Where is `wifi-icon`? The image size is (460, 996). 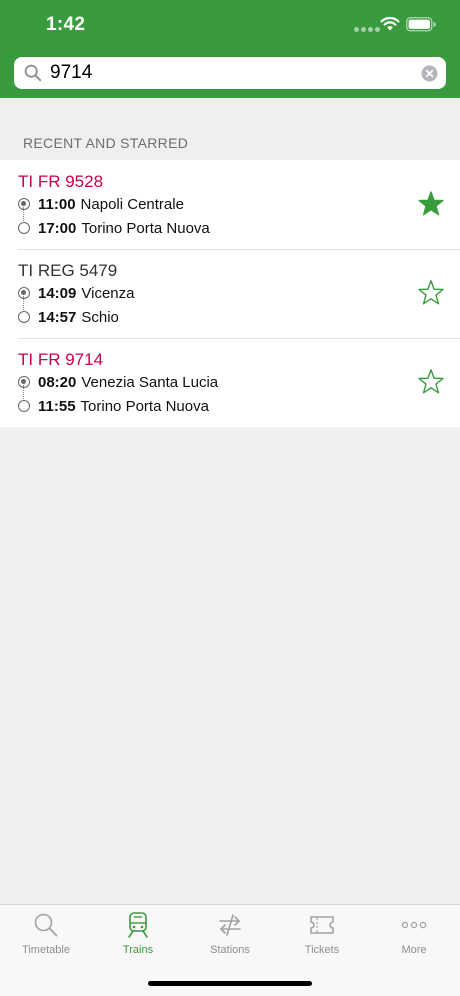 wifi-icon is located at coordinates (390, 23).